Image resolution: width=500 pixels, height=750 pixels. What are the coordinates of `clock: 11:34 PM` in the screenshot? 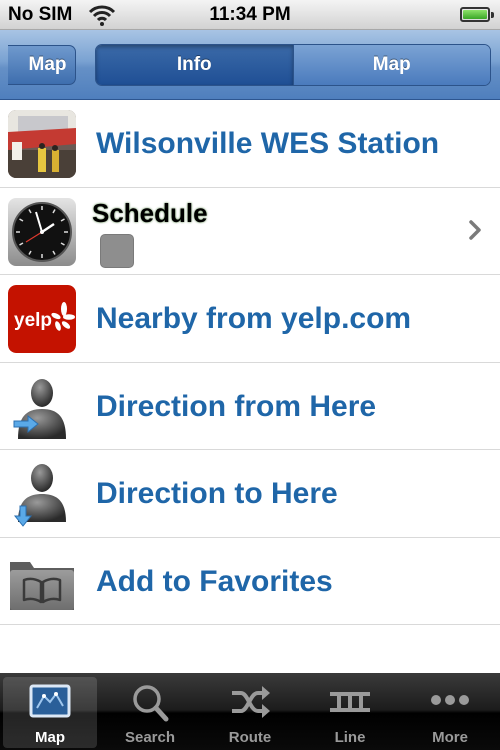 It's located at (250, 14).